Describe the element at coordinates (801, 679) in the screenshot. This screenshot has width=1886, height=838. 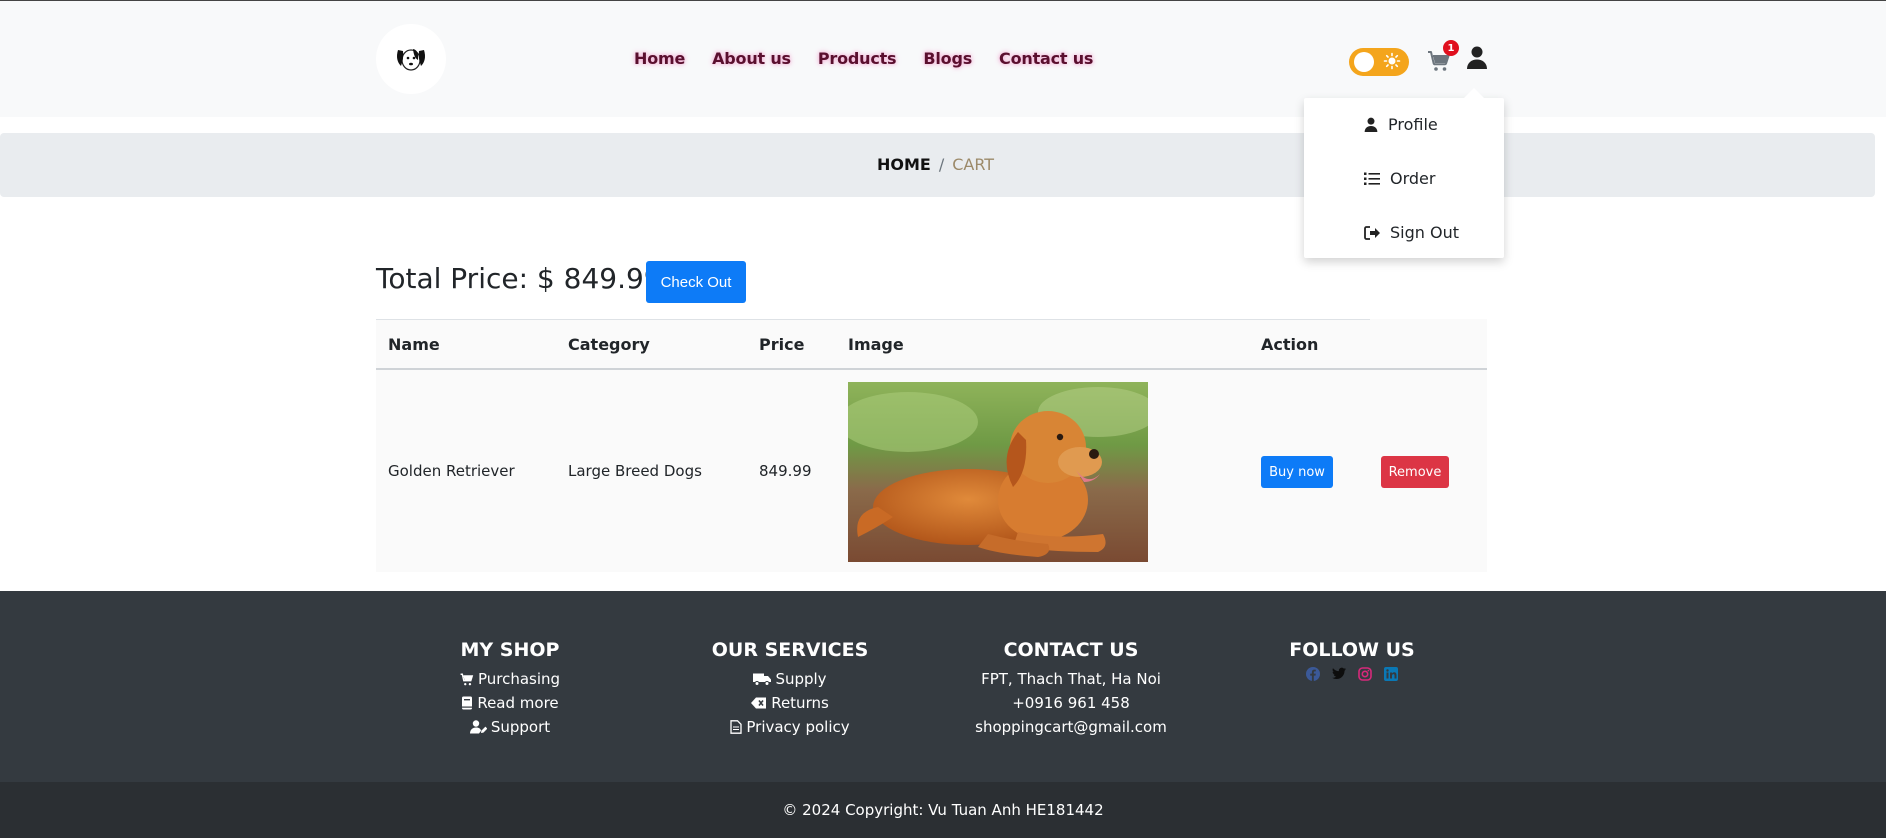
I see `footer-link-label: Supply` at that location.